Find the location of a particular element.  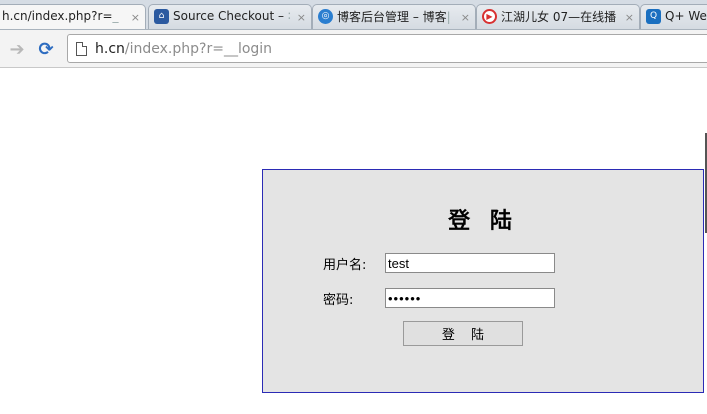

play-icon: ▶ is located at coordinates (489, 16).